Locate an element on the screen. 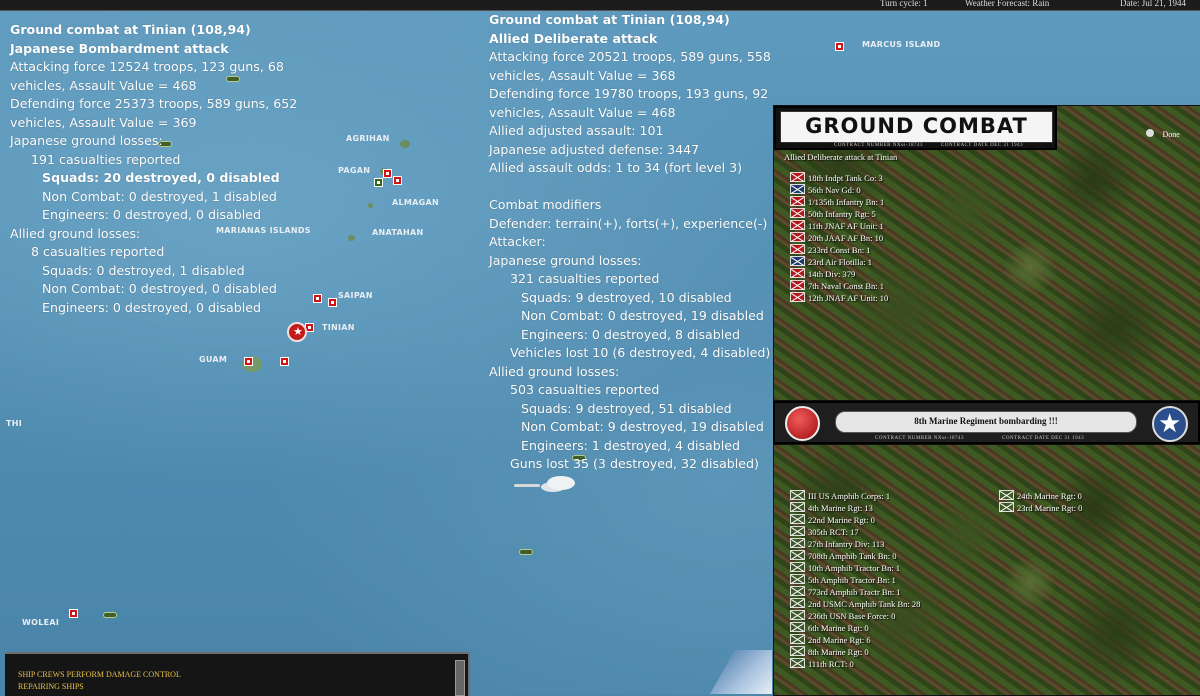 Image resolution: width=1200 pixels, height=696 pixels. report-line: Allied adjusted assault: 101 is located at coordinates (576, 130).